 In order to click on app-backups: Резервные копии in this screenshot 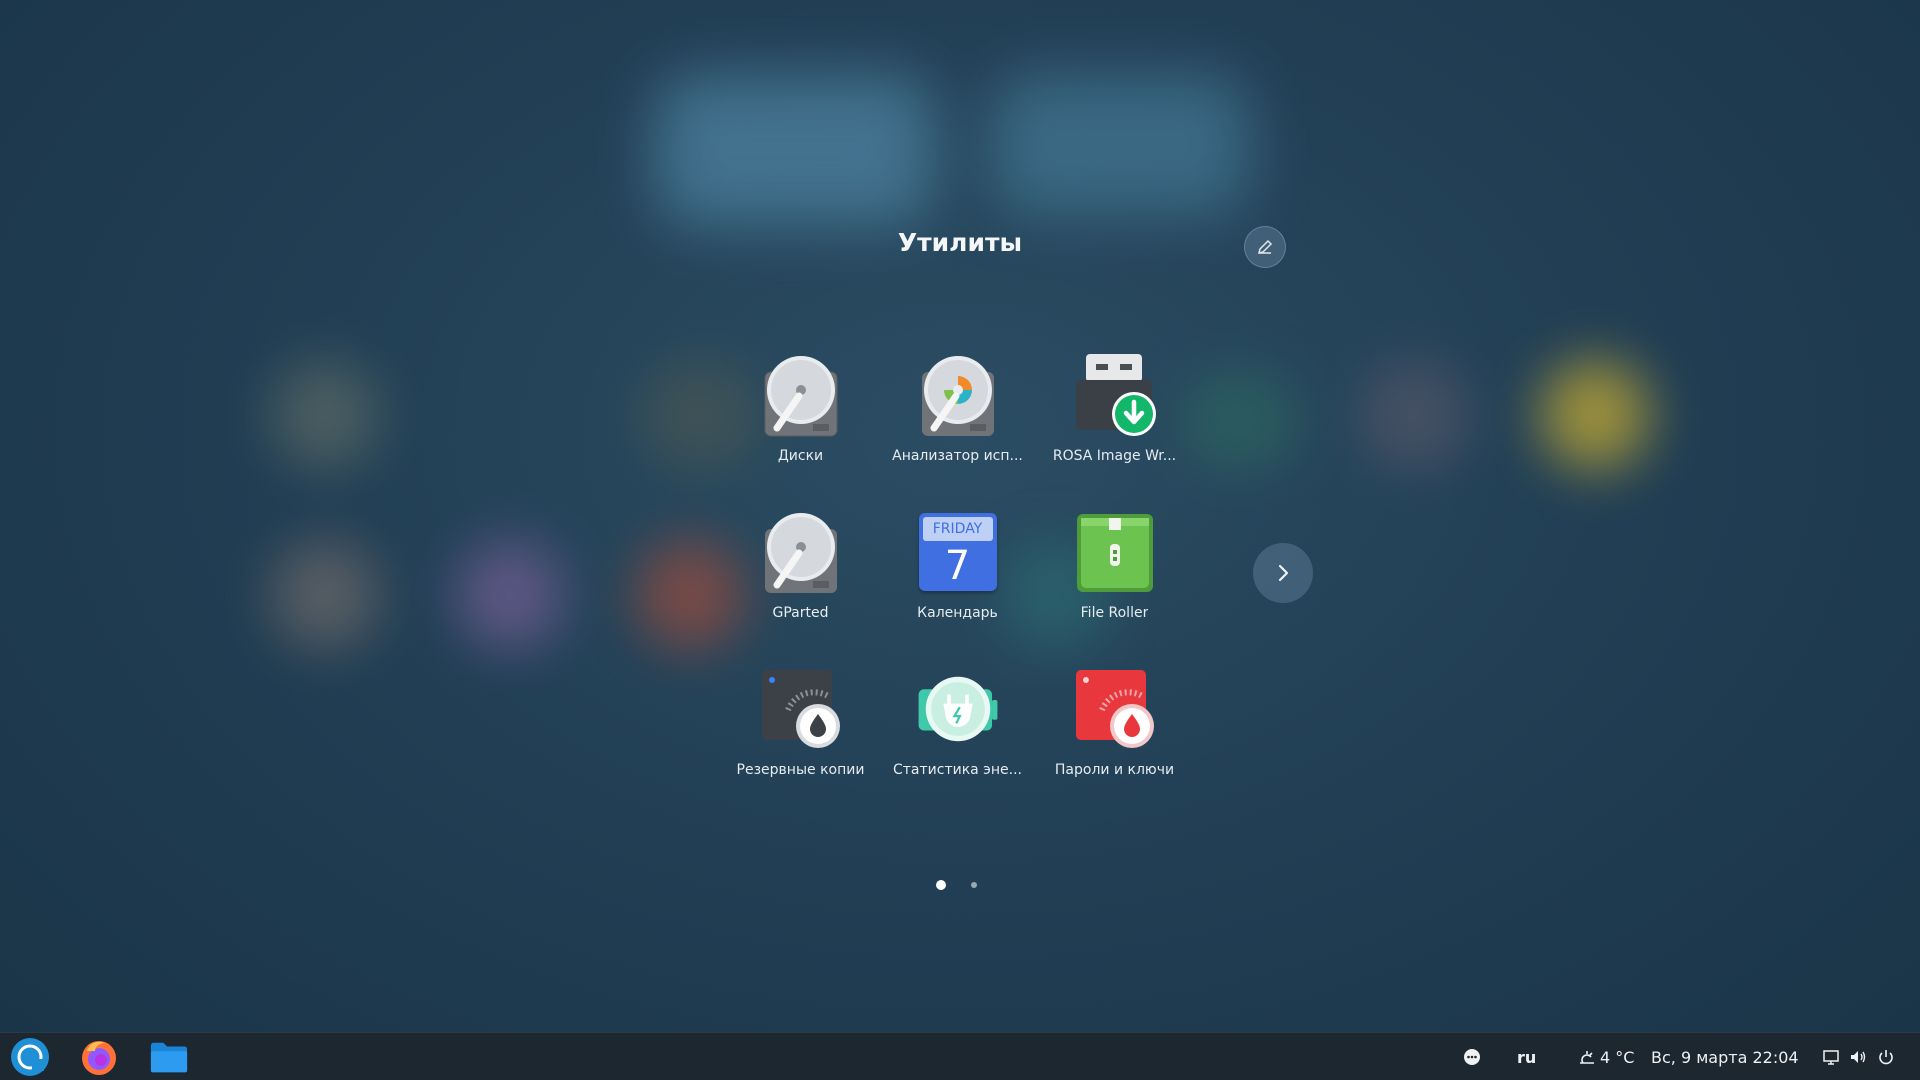, I will do `click(800, 744)`.